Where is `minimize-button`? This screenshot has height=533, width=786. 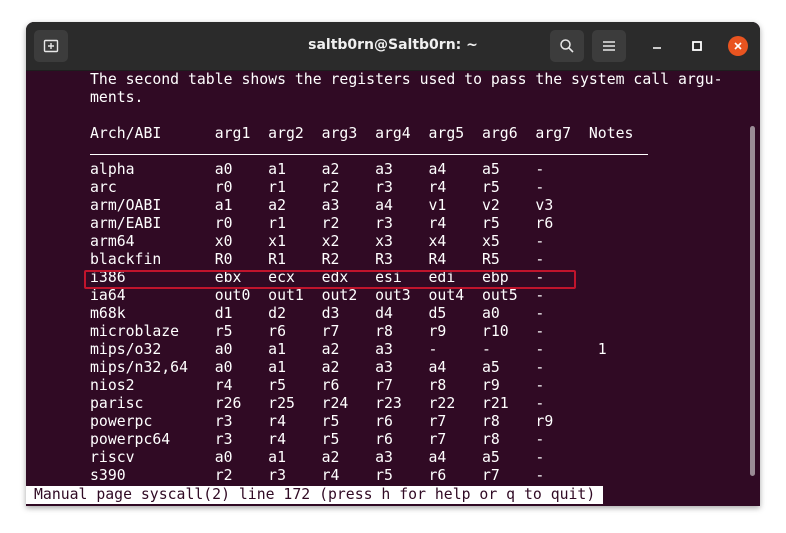 minimize-button is located at coordinates (657, 46).